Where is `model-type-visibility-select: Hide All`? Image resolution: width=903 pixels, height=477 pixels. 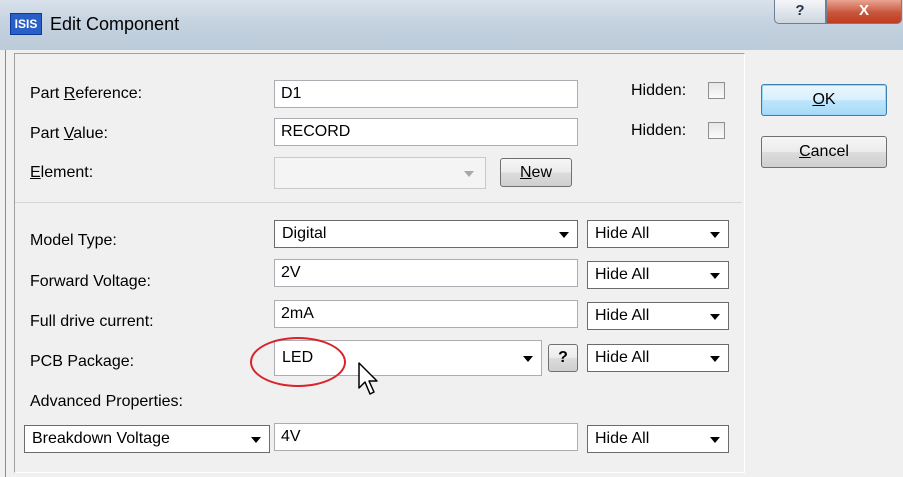
model-type-visibility-select: Hide All is located at coordinates (658, 234).